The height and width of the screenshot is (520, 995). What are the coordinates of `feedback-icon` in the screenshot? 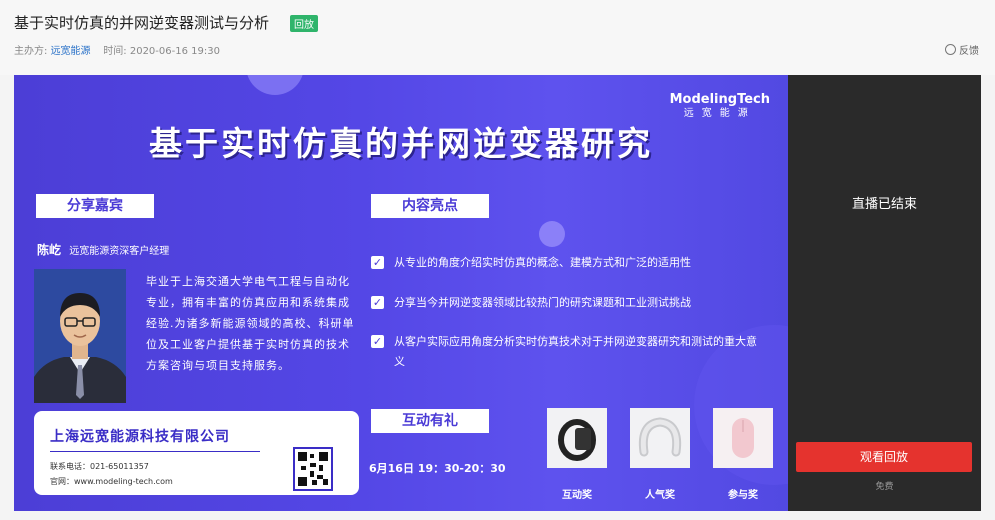 It's located at (950, 49).